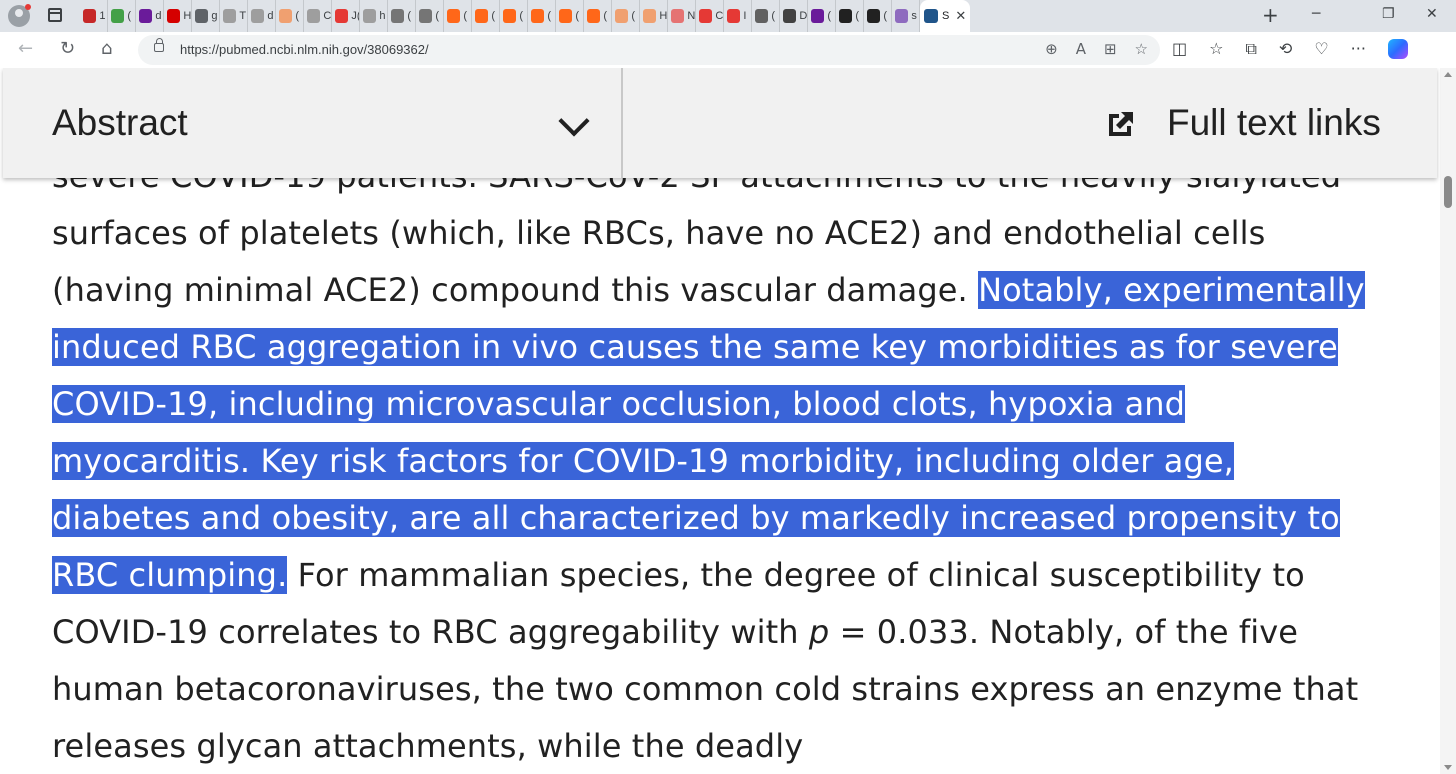  Describe the element at coordinates (794, 16) in the screenshot. I see `browser-tab: D` at that location.